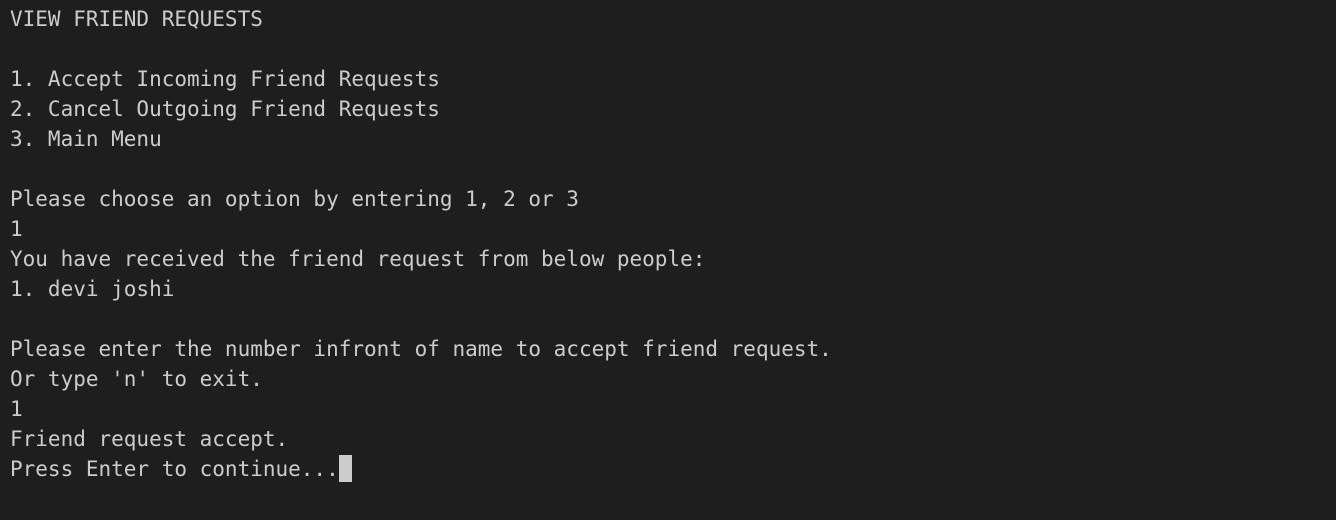  I want to click on terminal-menu-option-3: 3. Main Menu, so click(86, 139).